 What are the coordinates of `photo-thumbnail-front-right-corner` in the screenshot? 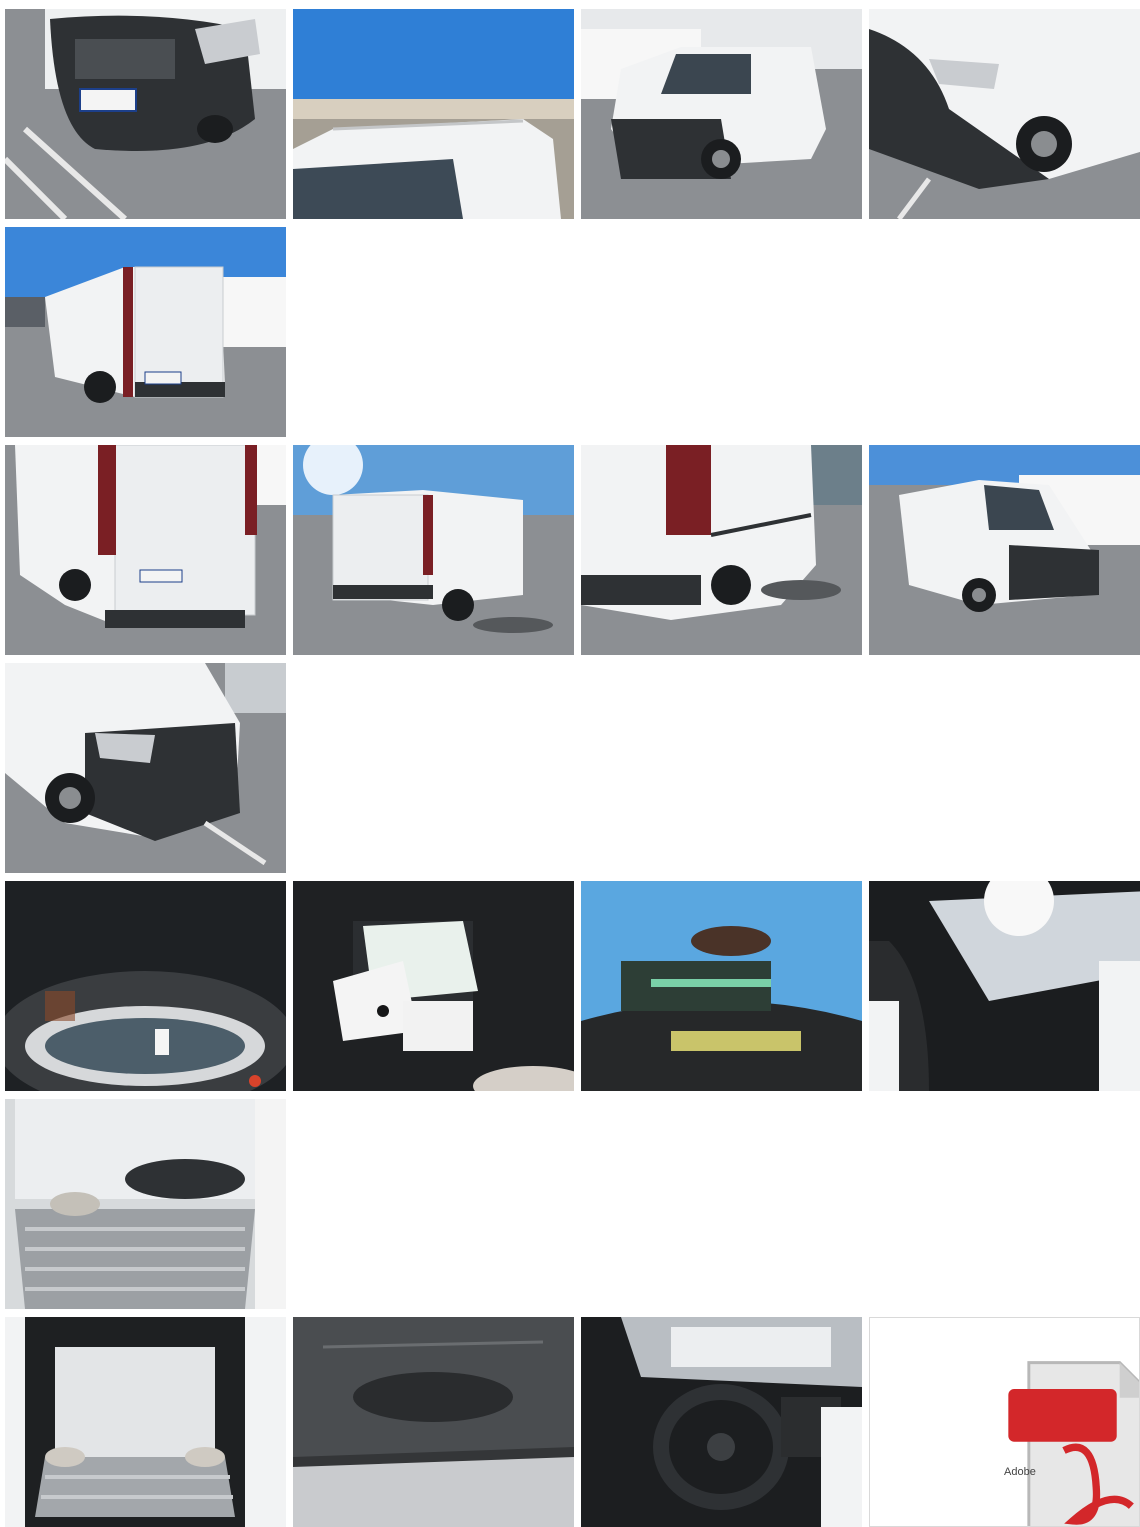 It's located at (1004, 114).